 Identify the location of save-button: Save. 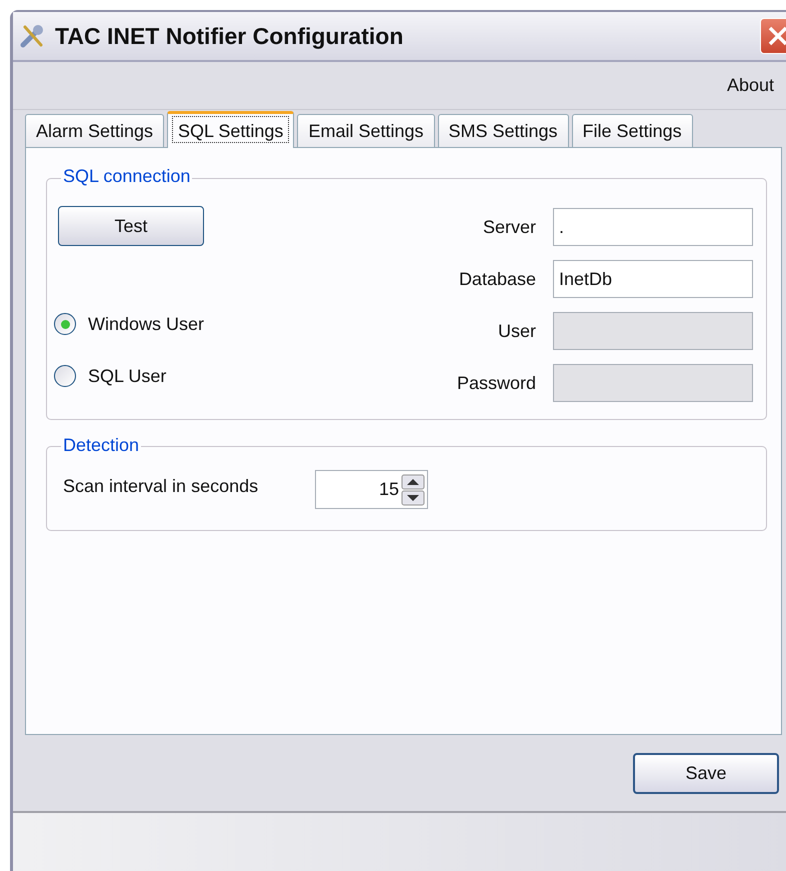
(706, 773).